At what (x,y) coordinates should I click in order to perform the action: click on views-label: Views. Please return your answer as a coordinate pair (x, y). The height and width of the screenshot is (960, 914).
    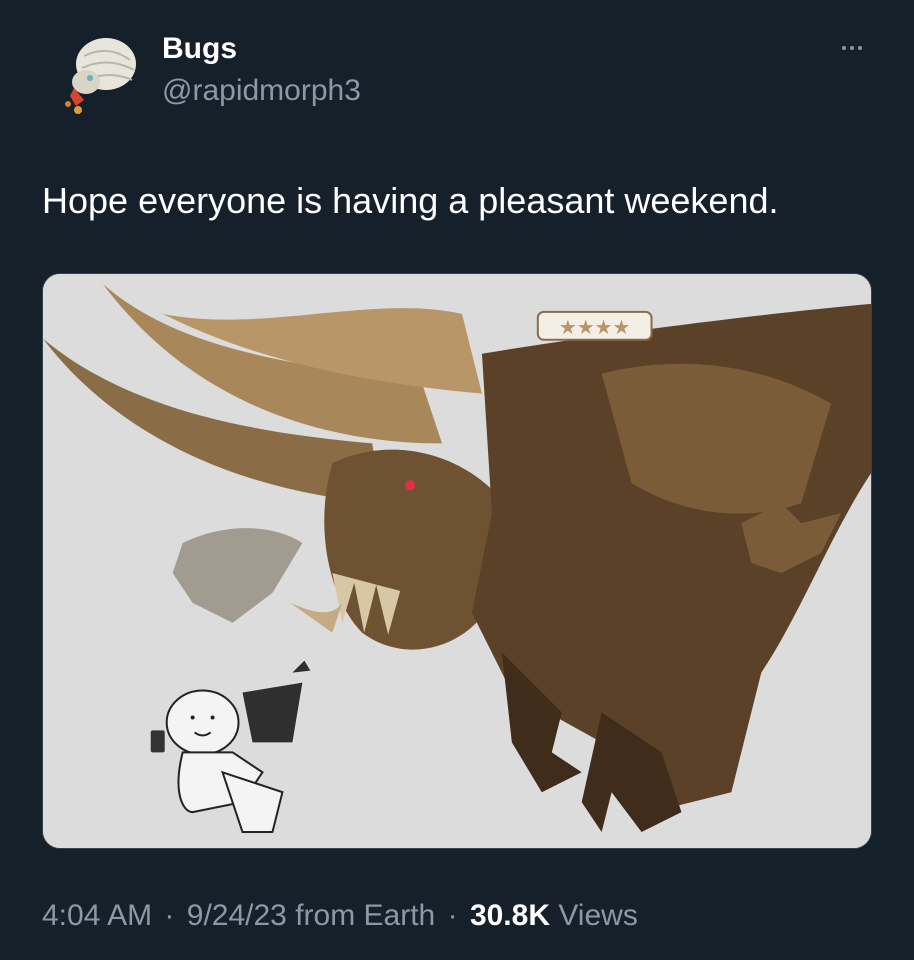
    Looking at the image, I should click on (598, 915).